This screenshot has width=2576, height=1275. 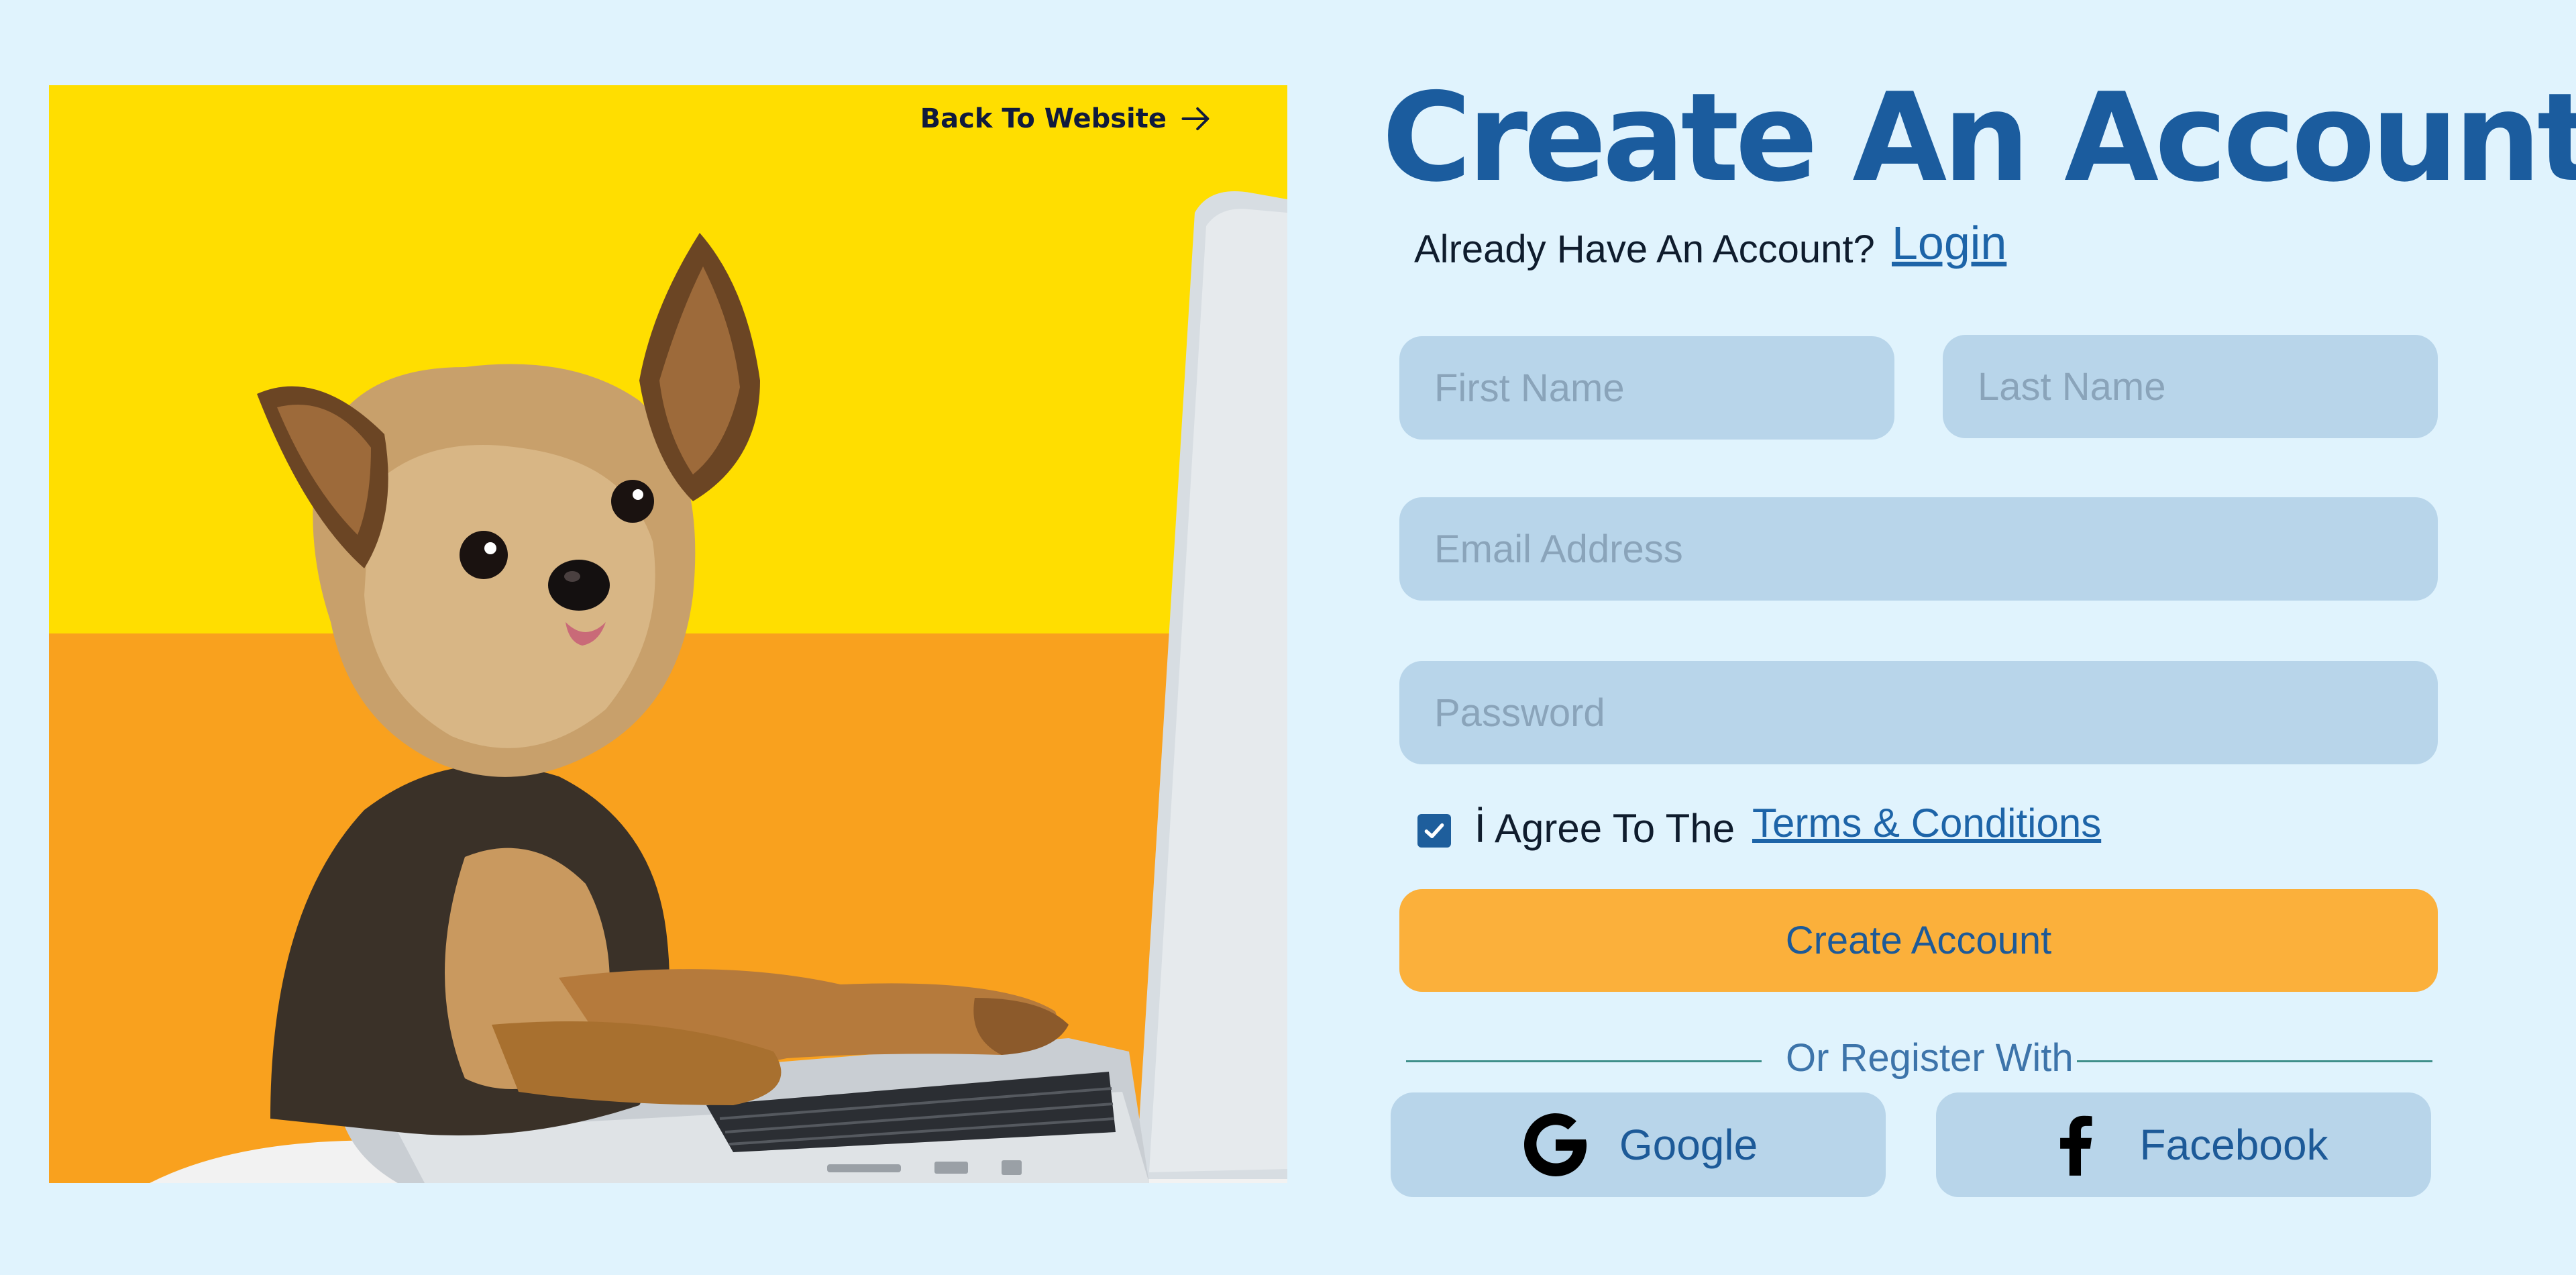 I want to click on password-input, so click(x=1918, y=712).